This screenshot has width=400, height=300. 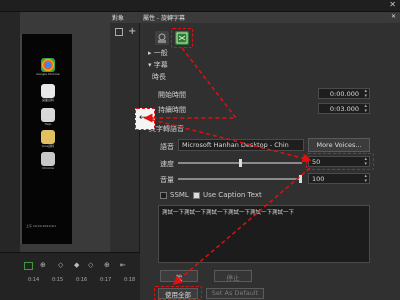 I want to click on volume-value: 100, so click(x=318, y=179).